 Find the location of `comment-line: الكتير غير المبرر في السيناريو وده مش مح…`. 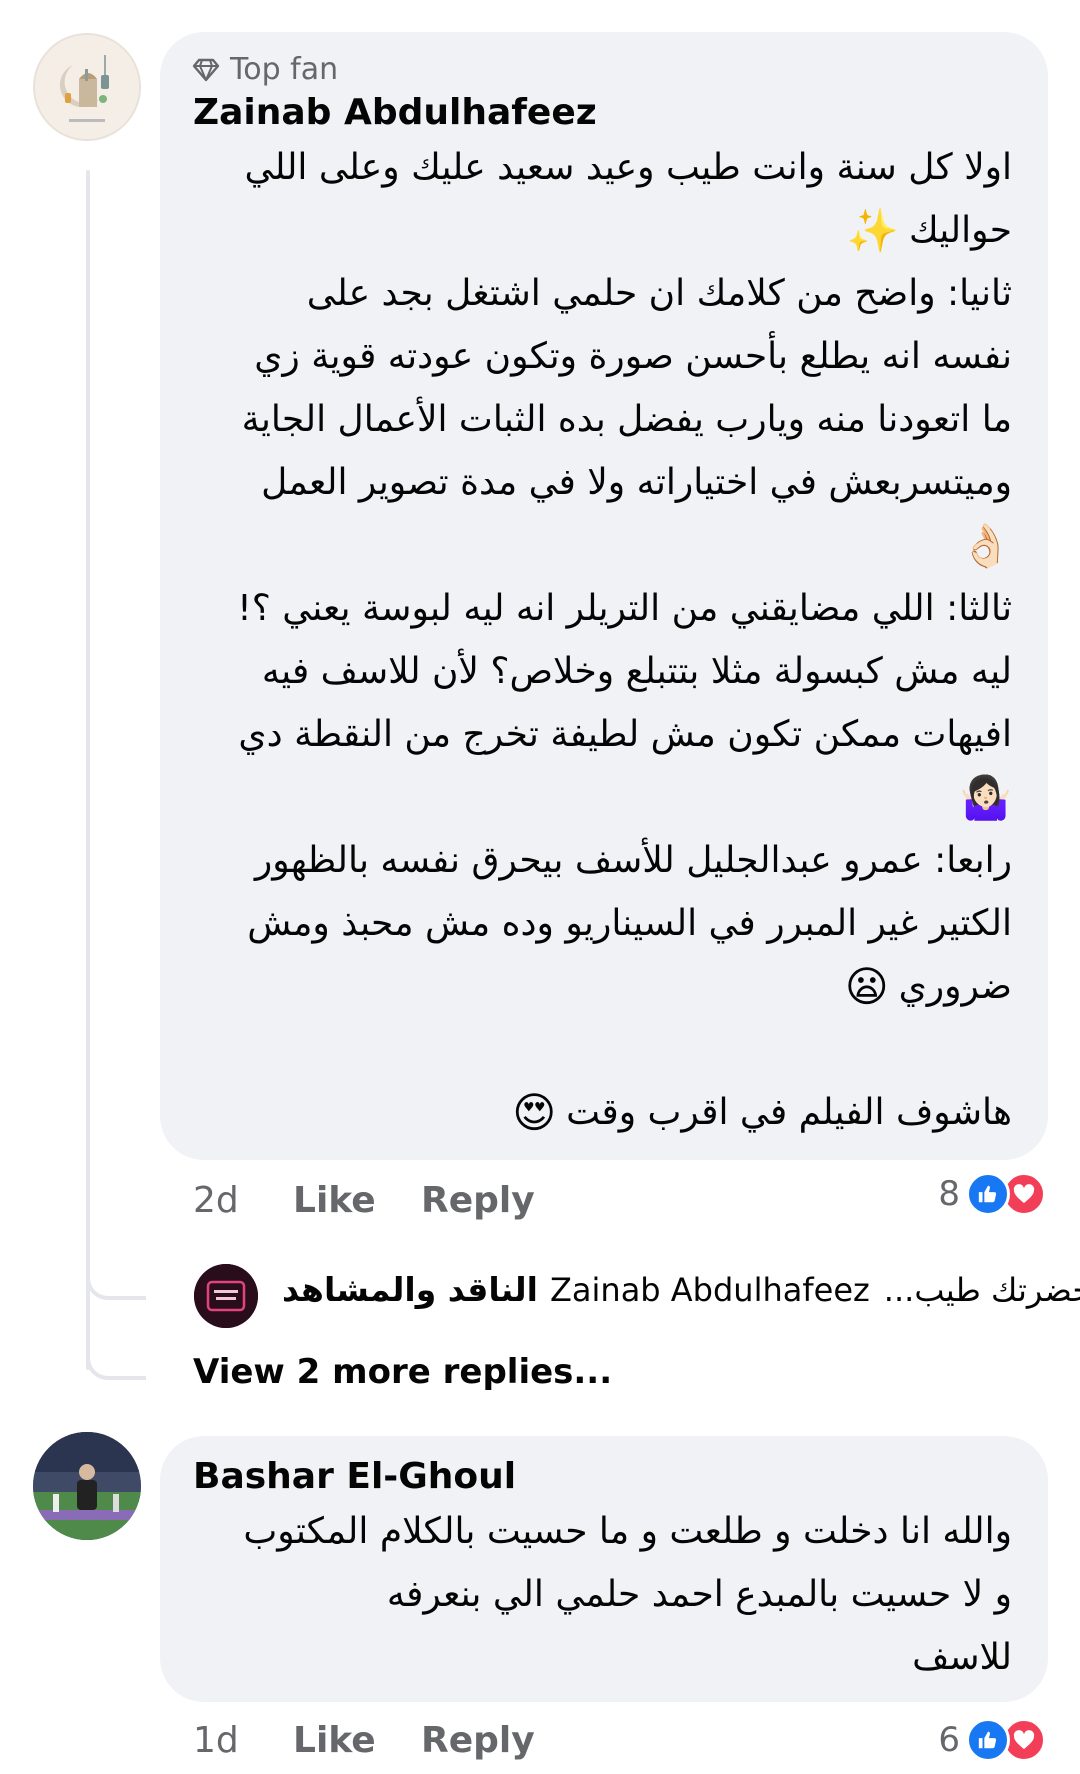

comment-line: الكتير غير المبرر في السيناريو وده مش مح… is located at coordinates (629, 923).